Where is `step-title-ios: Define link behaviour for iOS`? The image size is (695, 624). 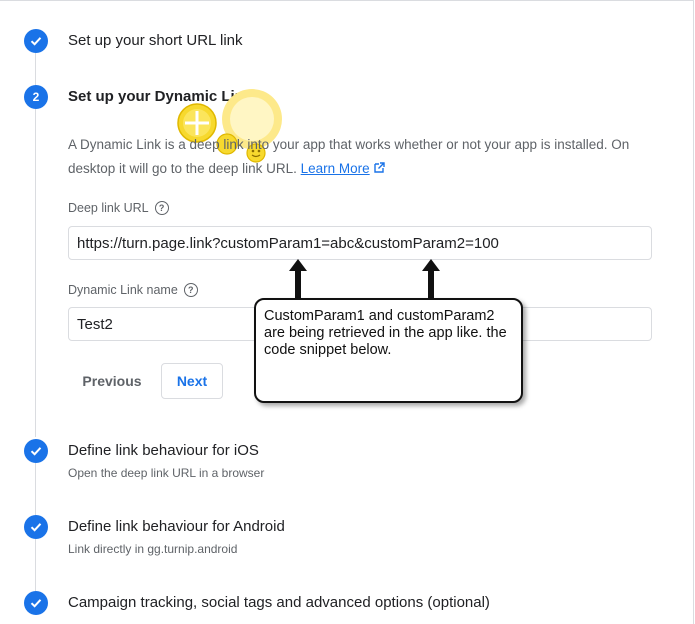 step-title-ios: Define link behaviour for iOS is located at coordinates (163, 450).